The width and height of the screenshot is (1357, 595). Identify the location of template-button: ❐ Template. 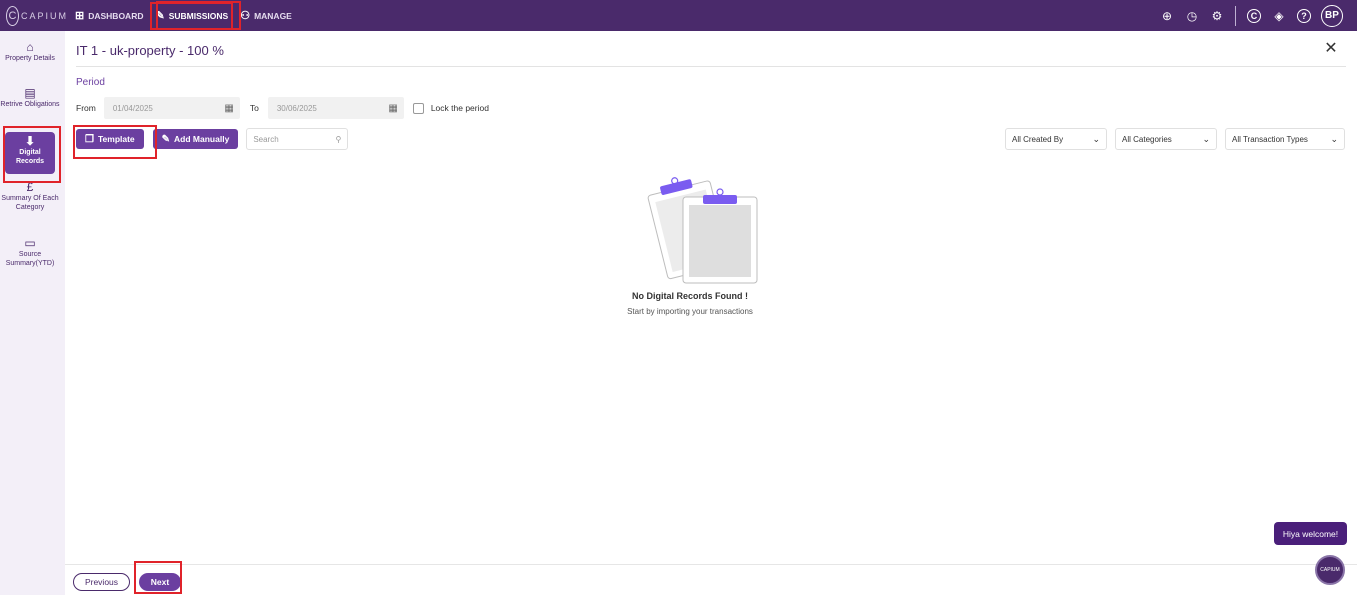
(110, 139).